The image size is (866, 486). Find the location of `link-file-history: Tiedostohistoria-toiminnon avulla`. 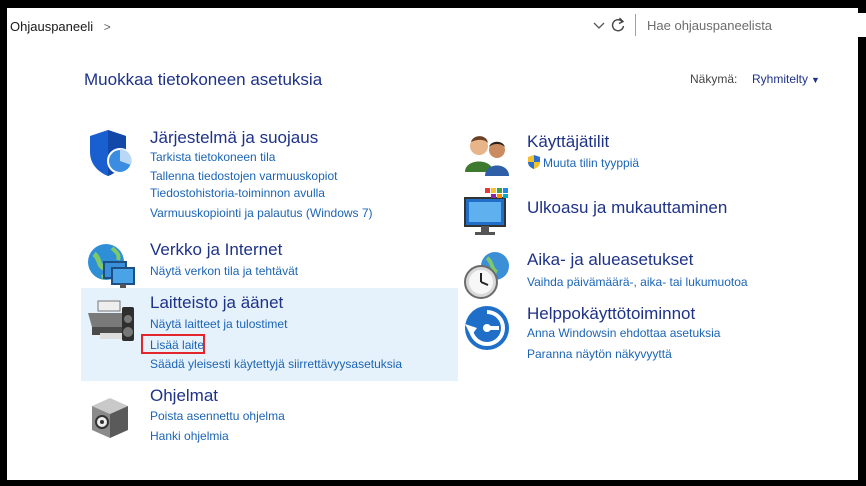

link-file-history: Tiedostohistoria-toiminnon avulla is located at coordinates (237, 193).